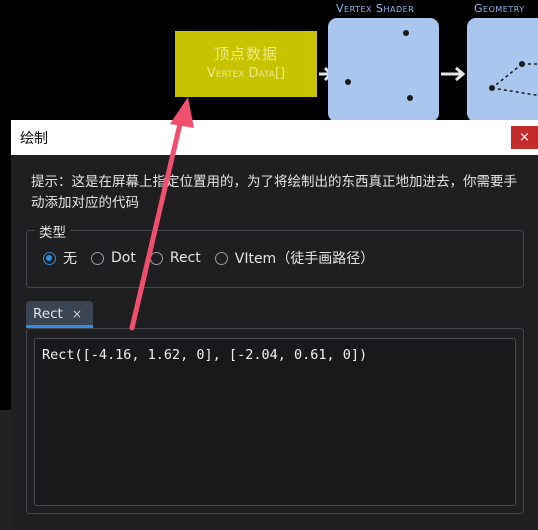  I want to click on type-groupbox: 类型 无 Dot Rect VItem（徒手画路径）, so click(275, 254).